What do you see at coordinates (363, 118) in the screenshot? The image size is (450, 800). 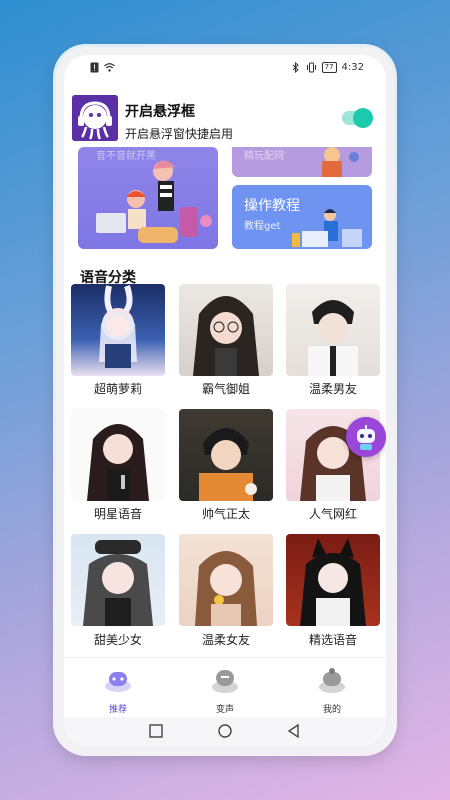 I see `toggle-knob` at bounding box center [363, 118].